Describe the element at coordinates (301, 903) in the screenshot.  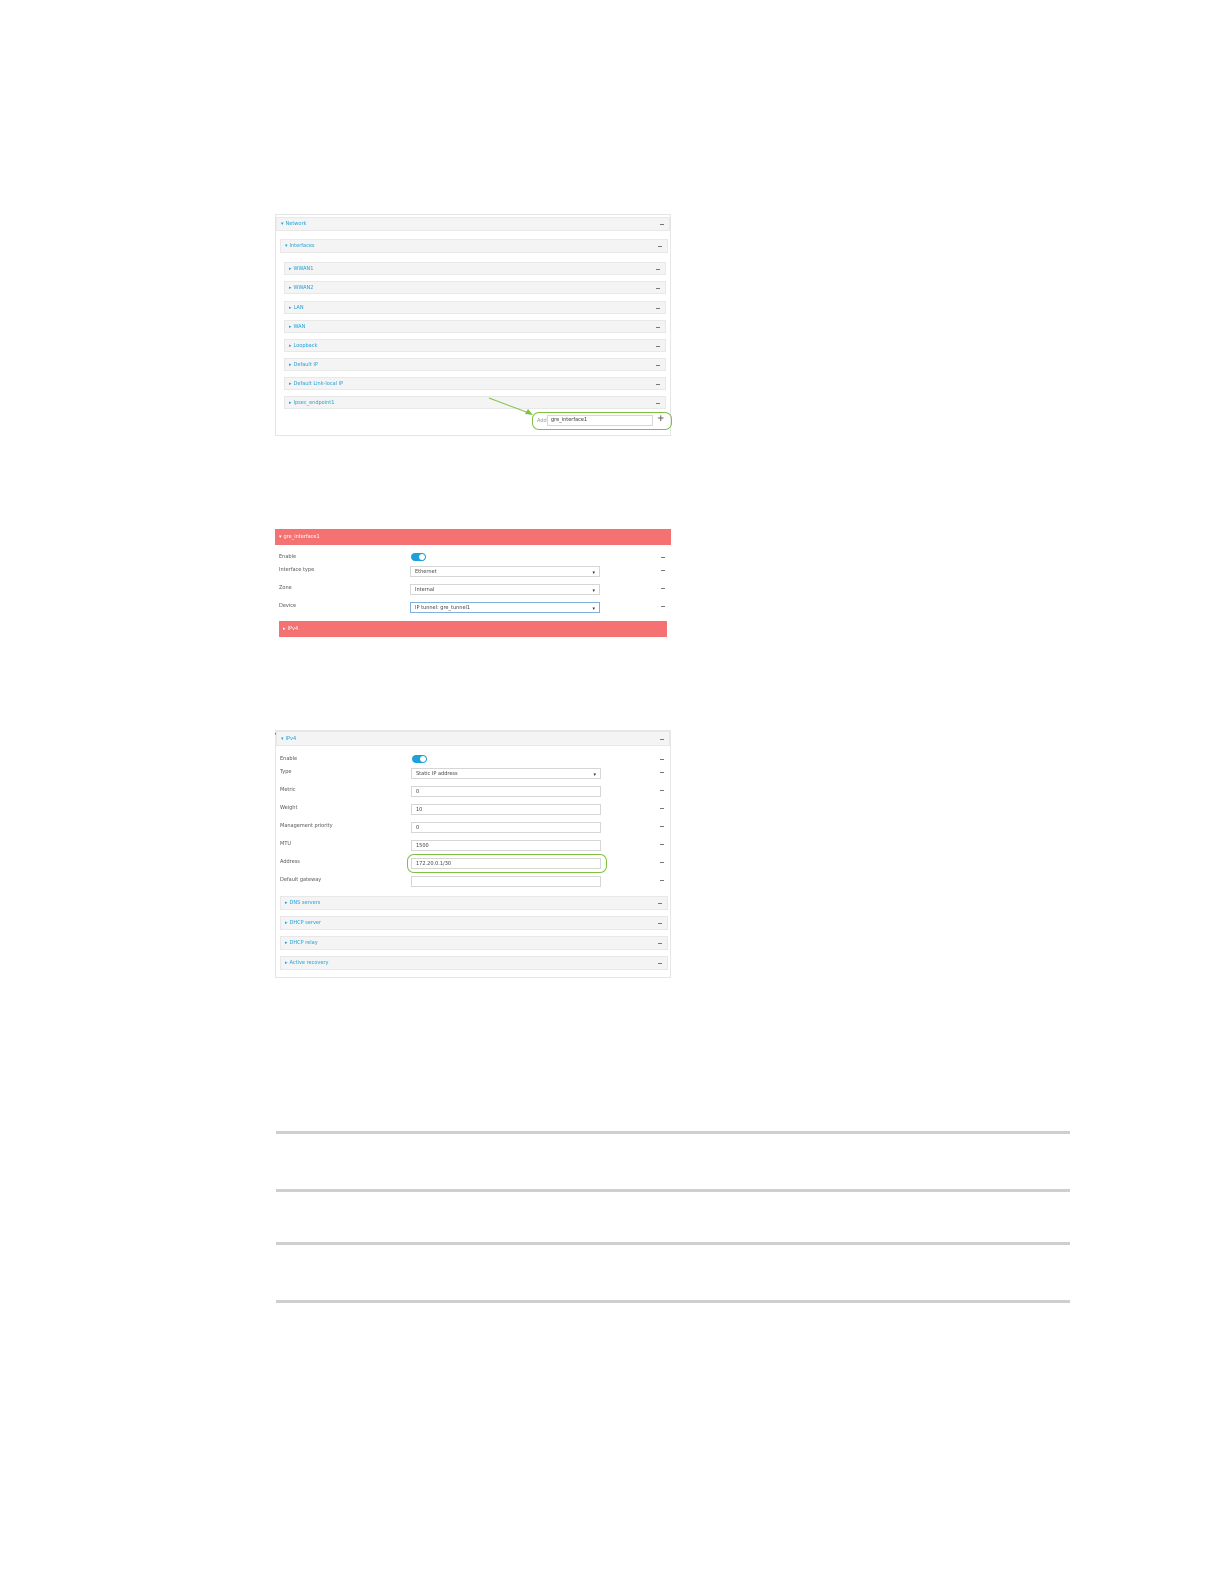
I see `section-label: DNS servers` at that location.